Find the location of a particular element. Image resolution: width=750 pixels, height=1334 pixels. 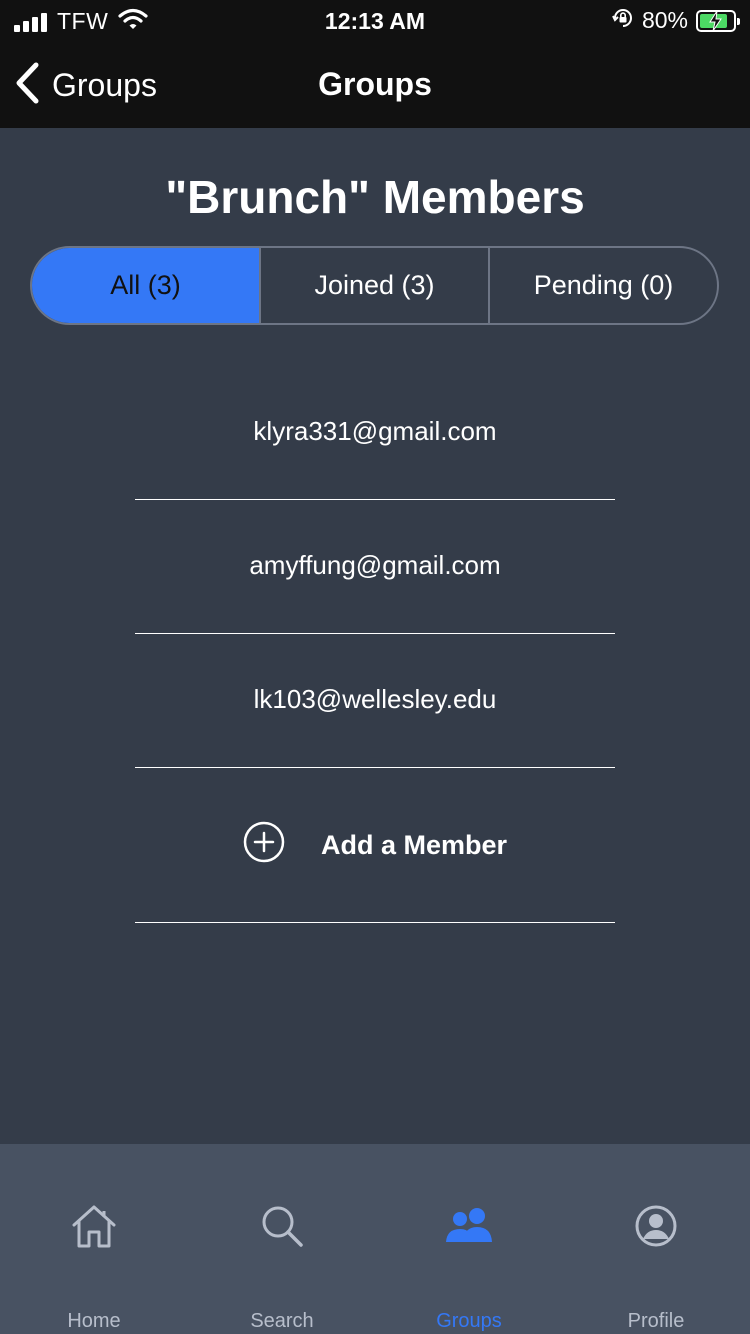

orientation-lock-icon is located at coordinates (623, 20).